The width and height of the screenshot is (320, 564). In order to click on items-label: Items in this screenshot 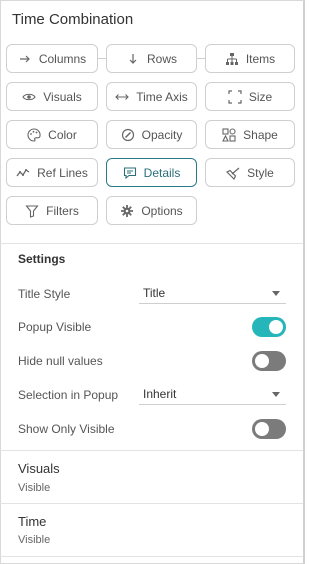, I will do `click(260, 58)`.